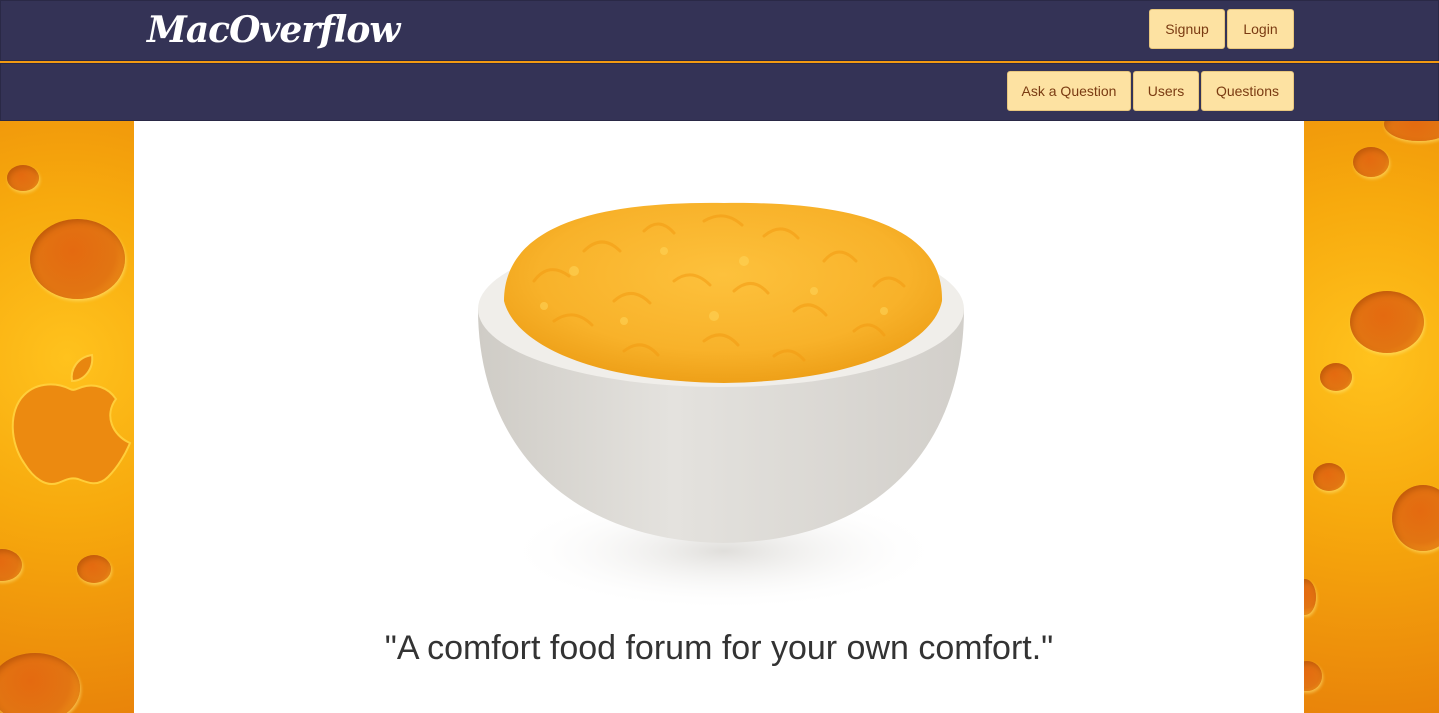 The height and width of the screenshot is (713, 1439). I want to click on ask-question-button: Ask a Question, so click(1069, 91).